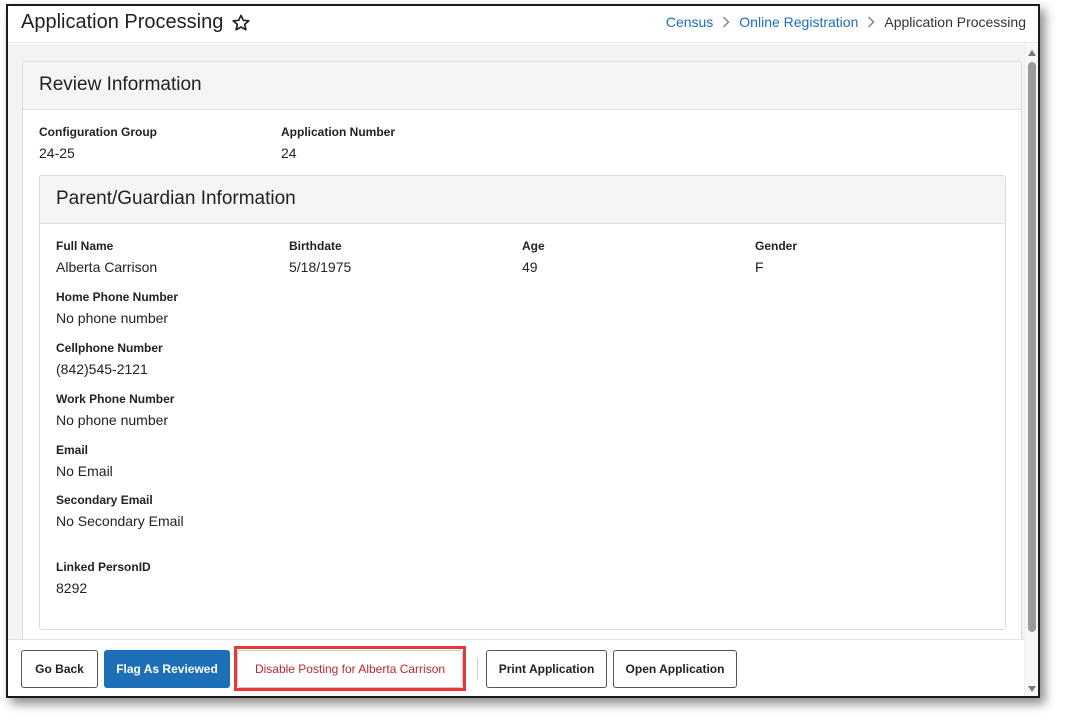  Describe the element at coordinates (115, 399) in the screenshot. I see `work-phone-label: Work Phone Number` at that location.